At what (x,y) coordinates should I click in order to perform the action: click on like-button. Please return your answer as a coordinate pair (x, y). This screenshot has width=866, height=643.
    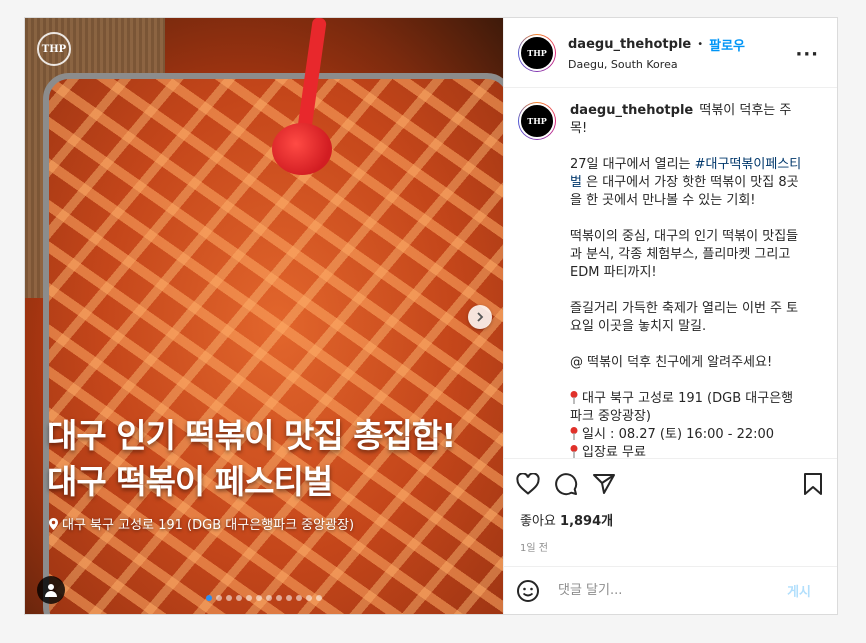
    Looking at the image, I should click on (528, 483).